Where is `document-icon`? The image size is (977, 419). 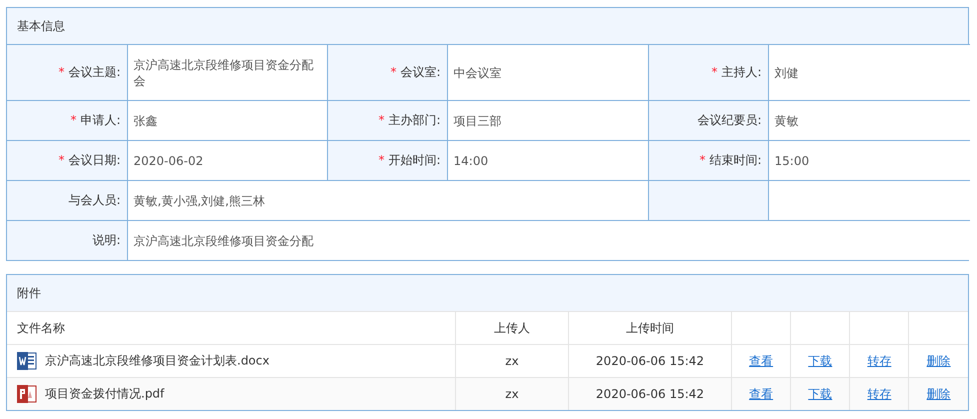 document-icon is located at coordinates (27, 361).